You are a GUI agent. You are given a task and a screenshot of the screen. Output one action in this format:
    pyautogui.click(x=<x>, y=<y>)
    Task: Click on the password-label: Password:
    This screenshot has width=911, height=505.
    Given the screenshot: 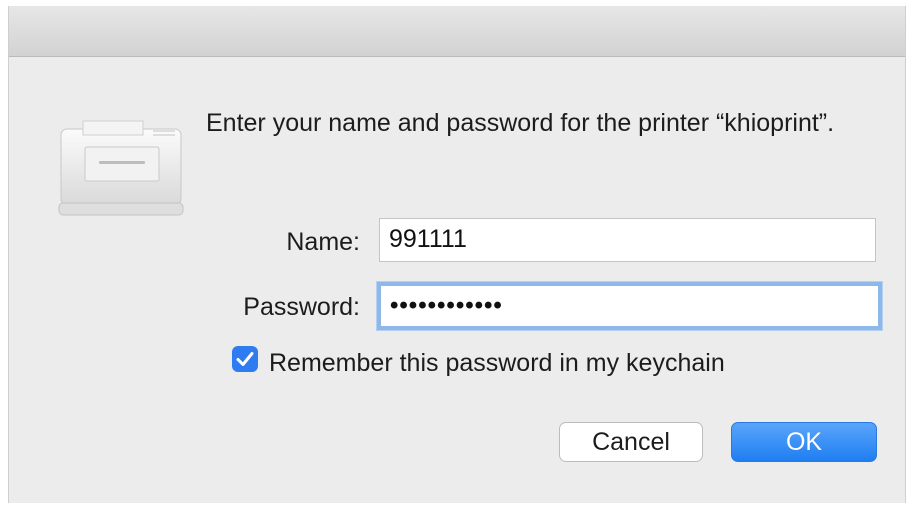 What is the action you would take?
    pyautogui.click(x=301, y=307)
    